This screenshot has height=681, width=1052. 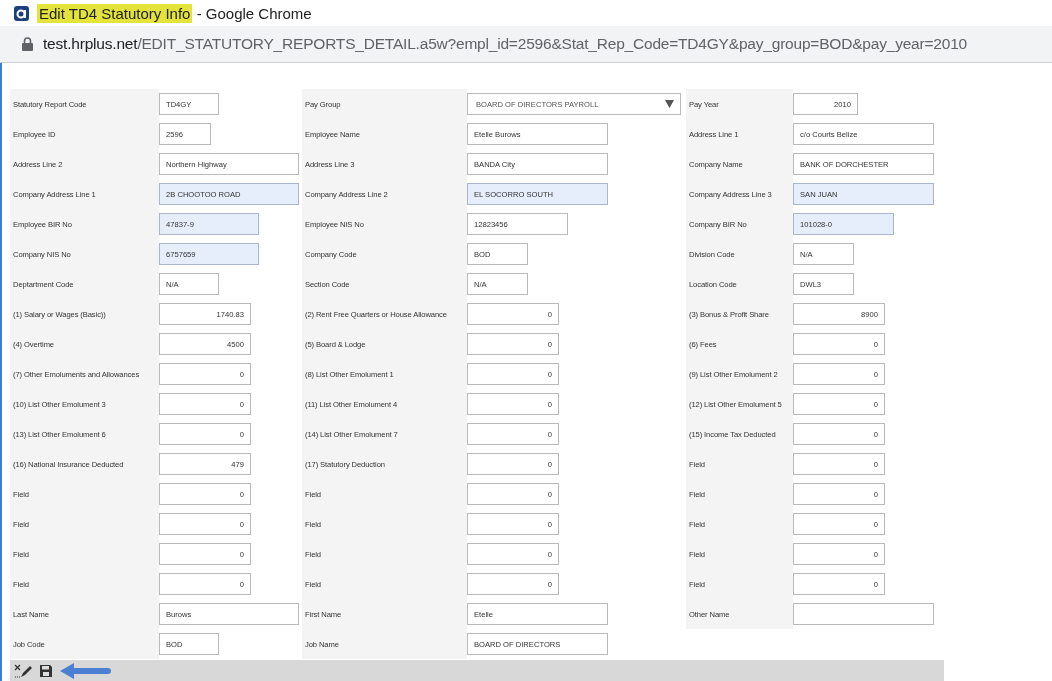 What do you see at coordinates (86, 670) in the screenshot?
I see `arrow-icon` at bounding box center [86, 670].